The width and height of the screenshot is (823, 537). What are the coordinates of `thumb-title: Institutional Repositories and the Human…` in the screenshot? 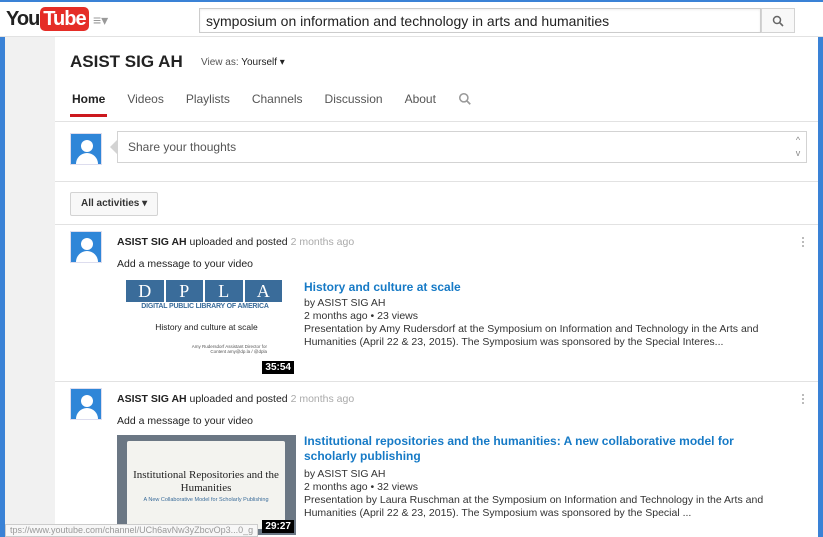 It's located at (206, 481).